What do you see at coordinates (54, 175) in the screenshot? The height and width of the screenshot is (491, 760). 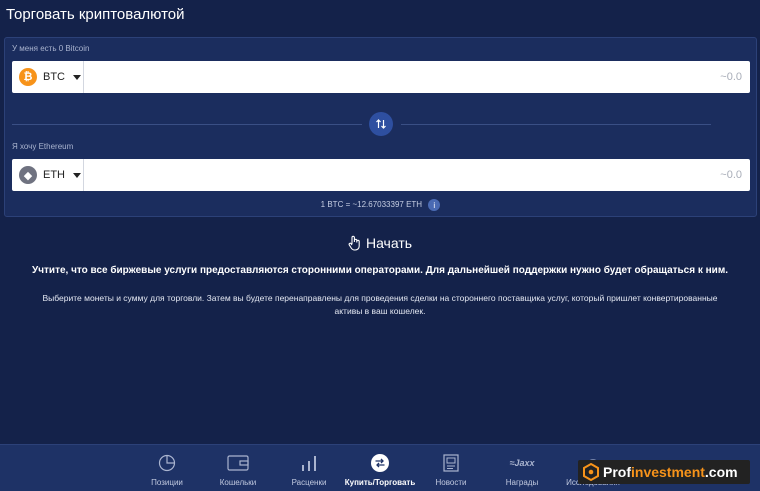 I see `to-coin-code: ETH` at bounding box center [54, 175].